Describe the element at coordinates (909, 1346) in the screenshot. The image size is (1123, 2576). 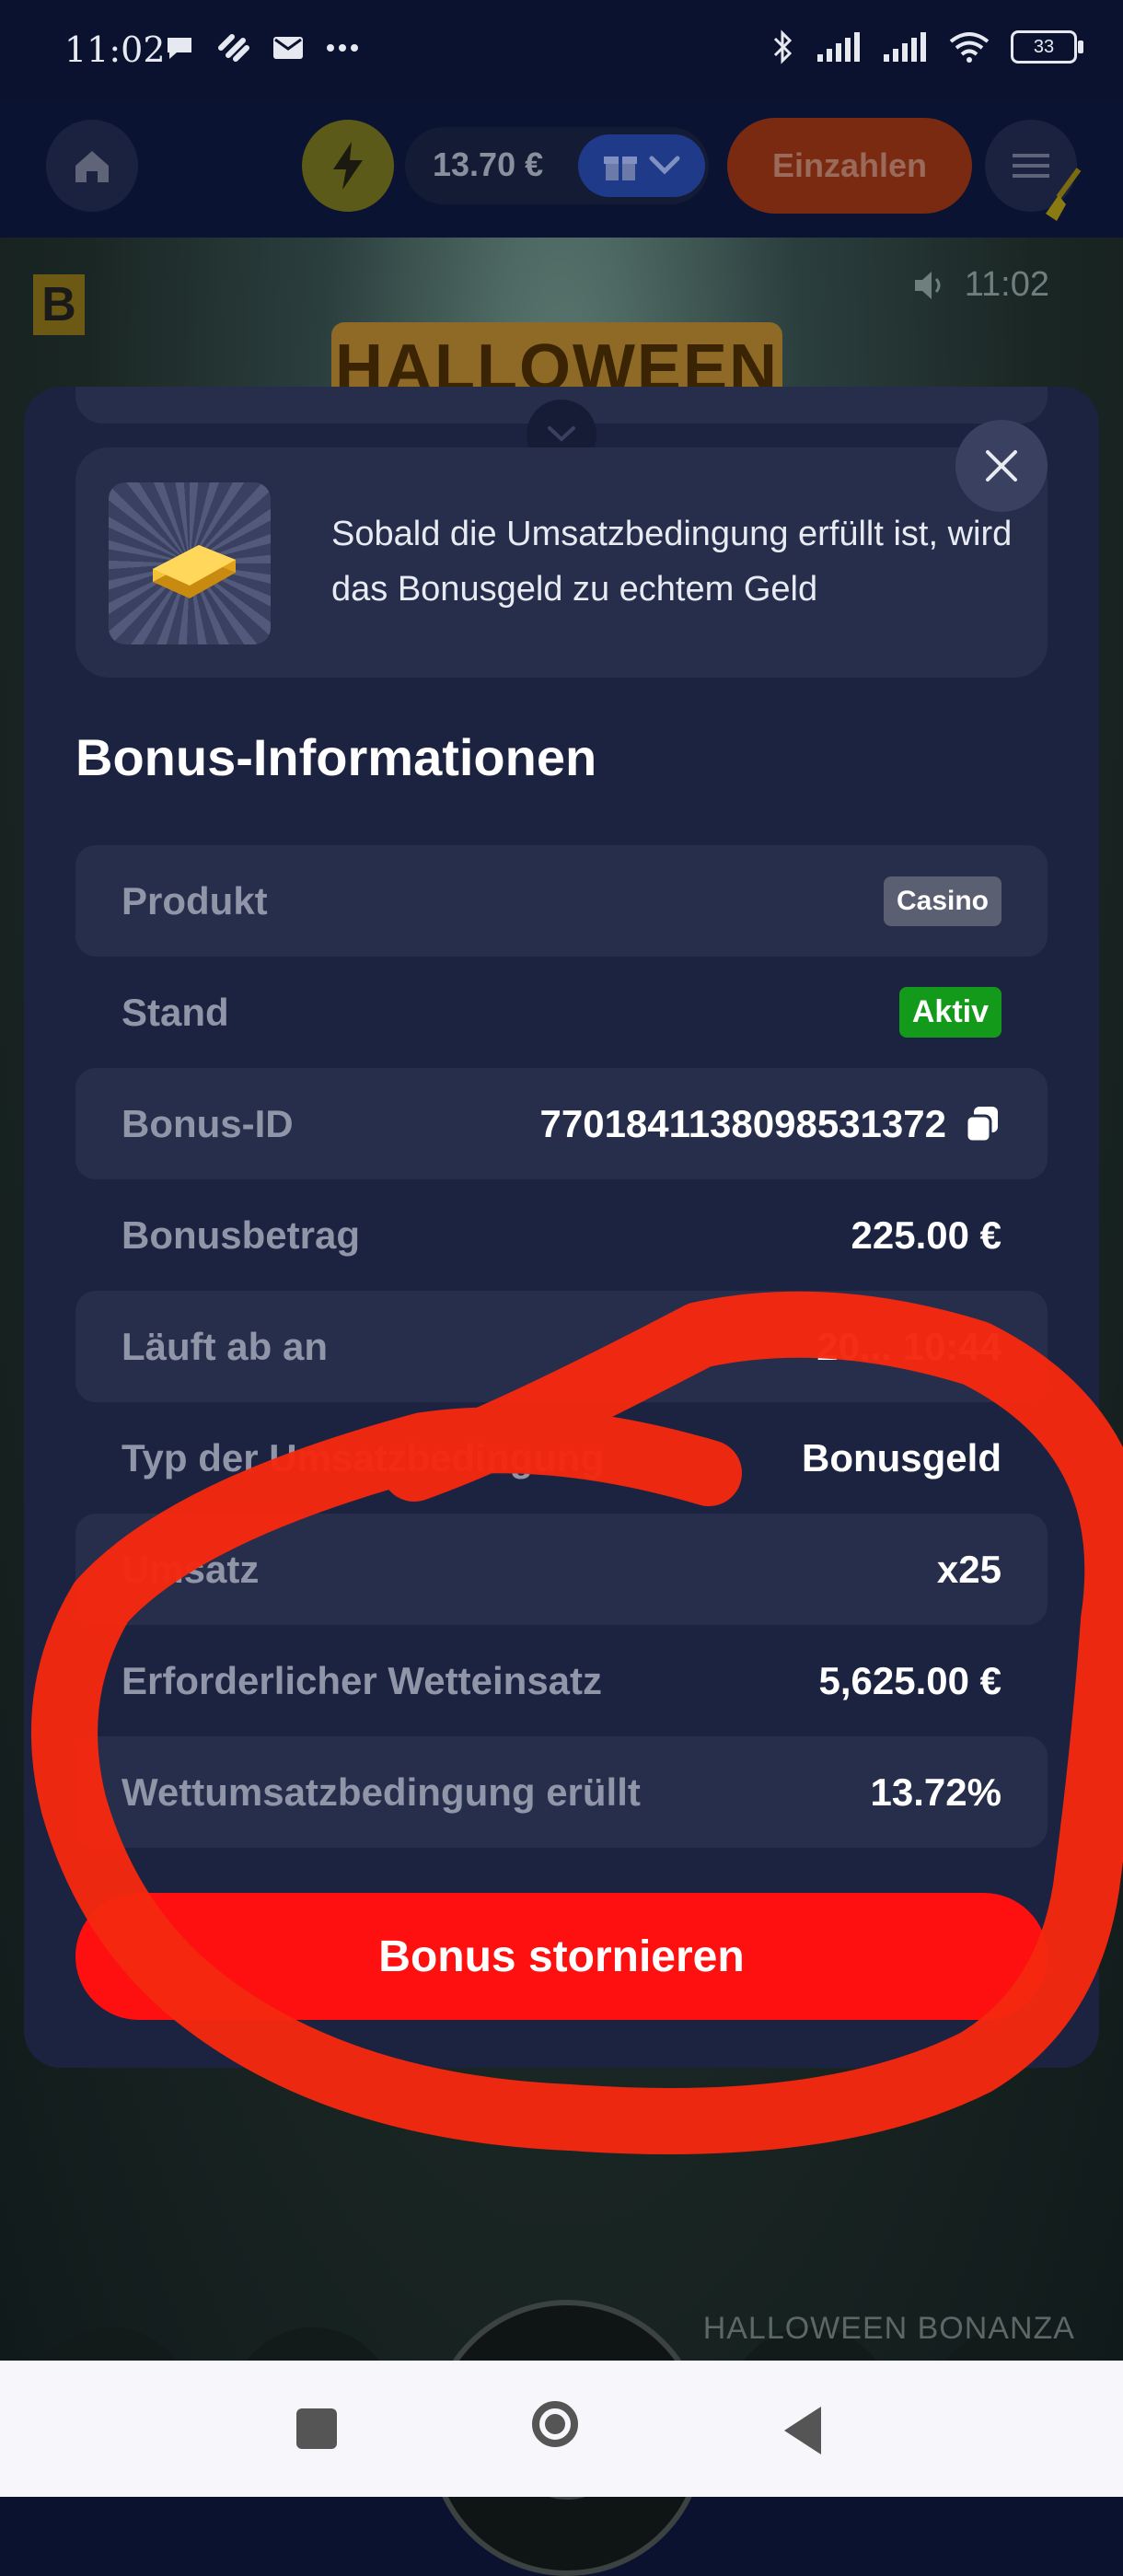
I see `row-value: 20... 10:44` at that location.